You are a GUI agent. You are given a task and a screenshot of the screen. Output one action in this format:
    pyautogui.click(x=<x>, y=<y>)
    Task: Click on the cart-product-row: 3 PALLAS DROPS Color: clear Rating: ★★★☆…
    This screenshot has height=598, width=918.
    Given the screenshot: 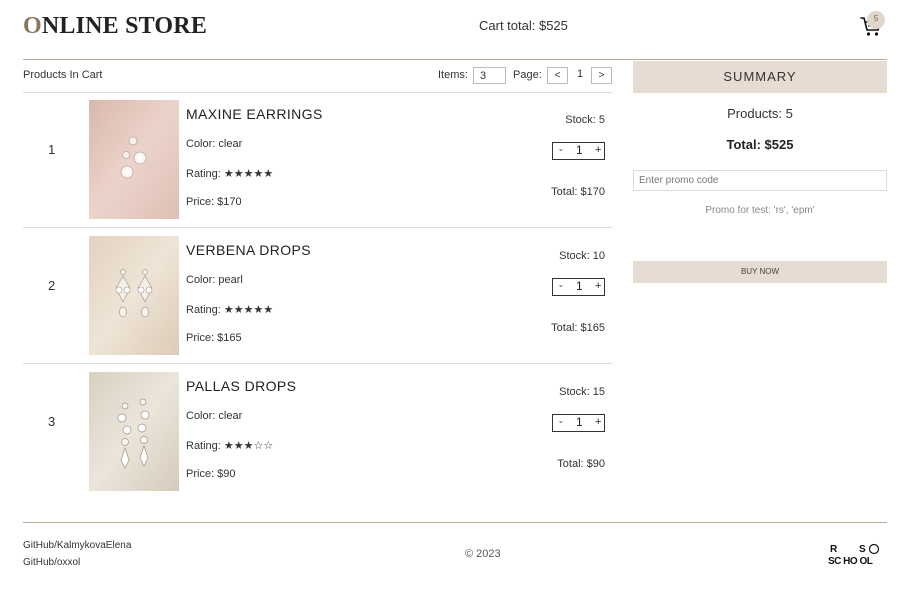 What is the action you would take?
    pyautogui.click(x=317, y=432)
    